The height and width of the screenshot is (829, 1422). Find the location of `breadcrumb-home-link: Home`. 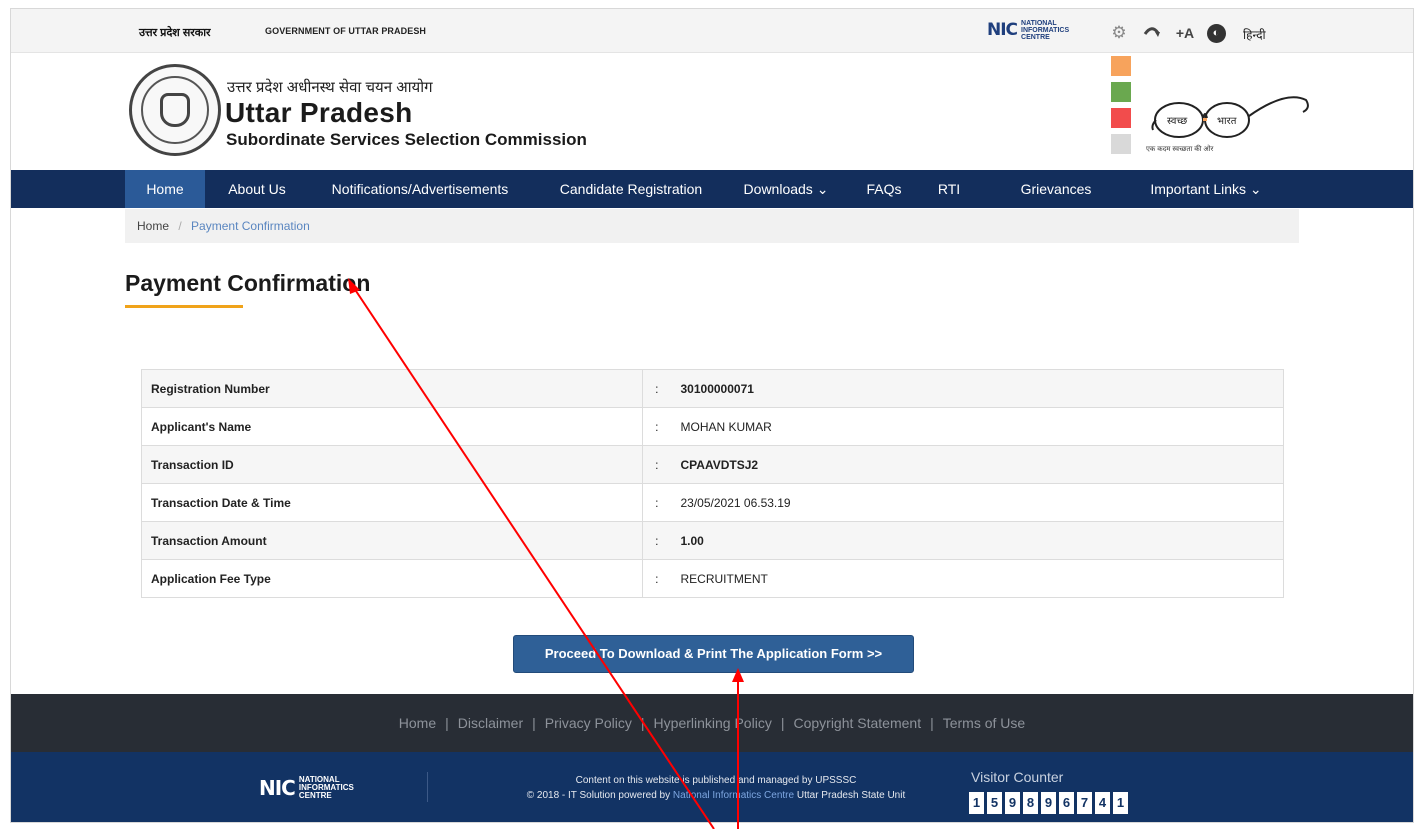

breadcrumb-home-link: Home is located at coordinates (153, 226).